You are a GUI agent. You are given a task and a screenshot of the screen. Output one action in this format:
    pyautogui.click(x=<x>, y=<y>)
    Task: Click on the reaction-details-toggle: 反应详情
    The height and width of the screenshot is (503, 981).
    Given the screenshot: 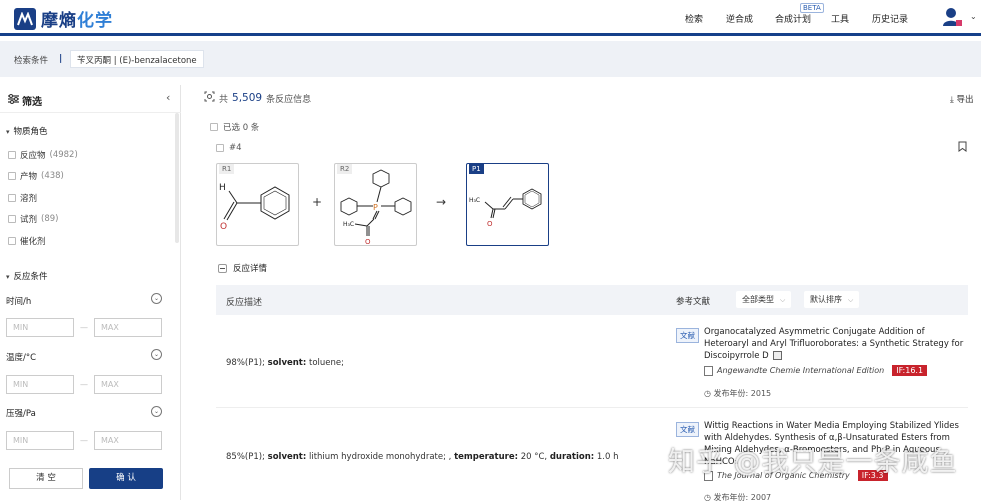 What is the action you would take?
    pyautogui.click(x=242, y=268)
    